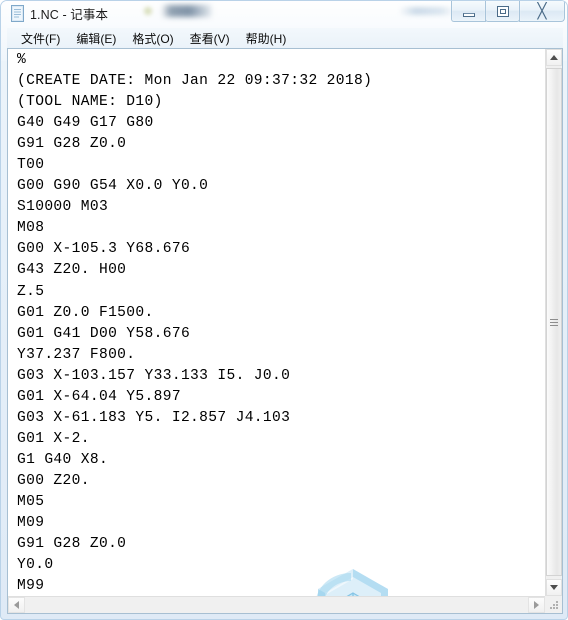 The height and width of the screenshot is (620, 568). What do you see at coordinates (104, 249) in the screenshot?
I see `gcode-line: G00 X-105.3 Y68.676` at bounding box center [104, 249].